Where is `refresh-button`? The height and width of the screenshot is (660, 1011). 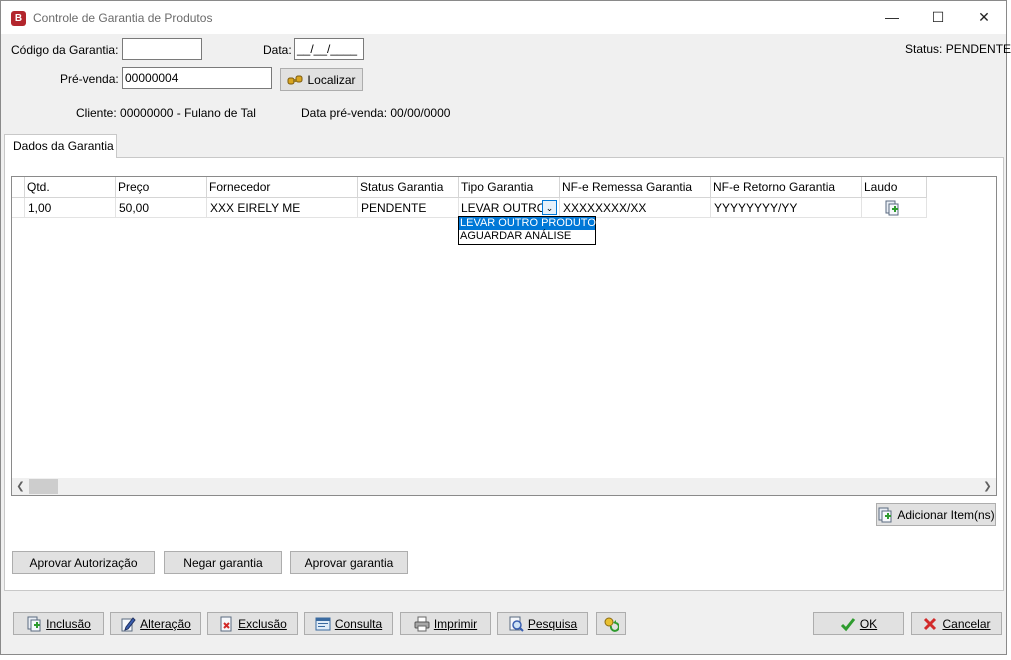 refresh-button is located at coordinates (611, 623).